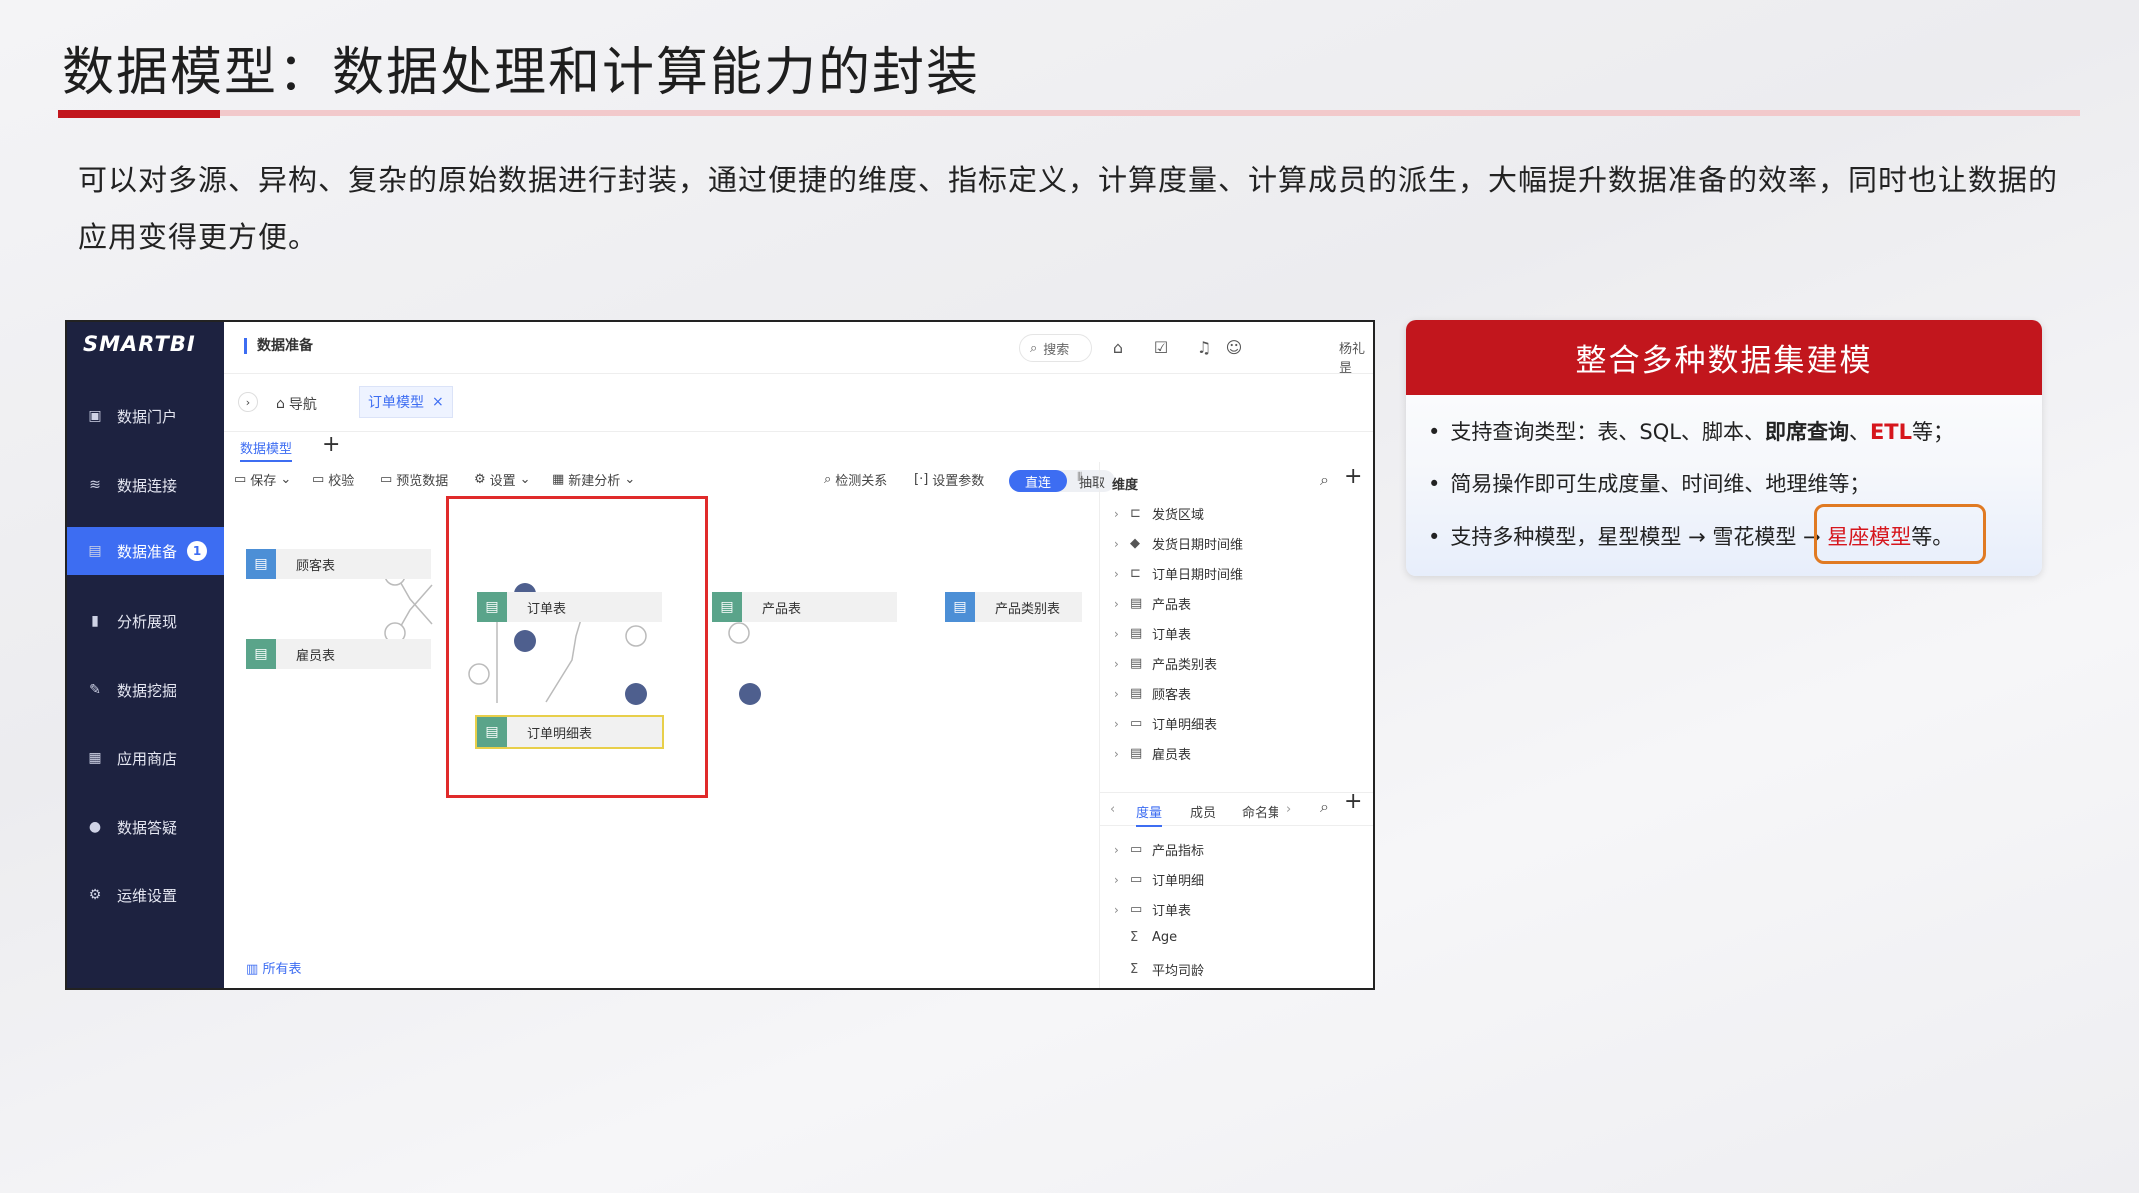 The image size is (2139, 1193). Describe the element at coordinates (139, 114) in the screenshot. I see `title-rule-accent` at that location.